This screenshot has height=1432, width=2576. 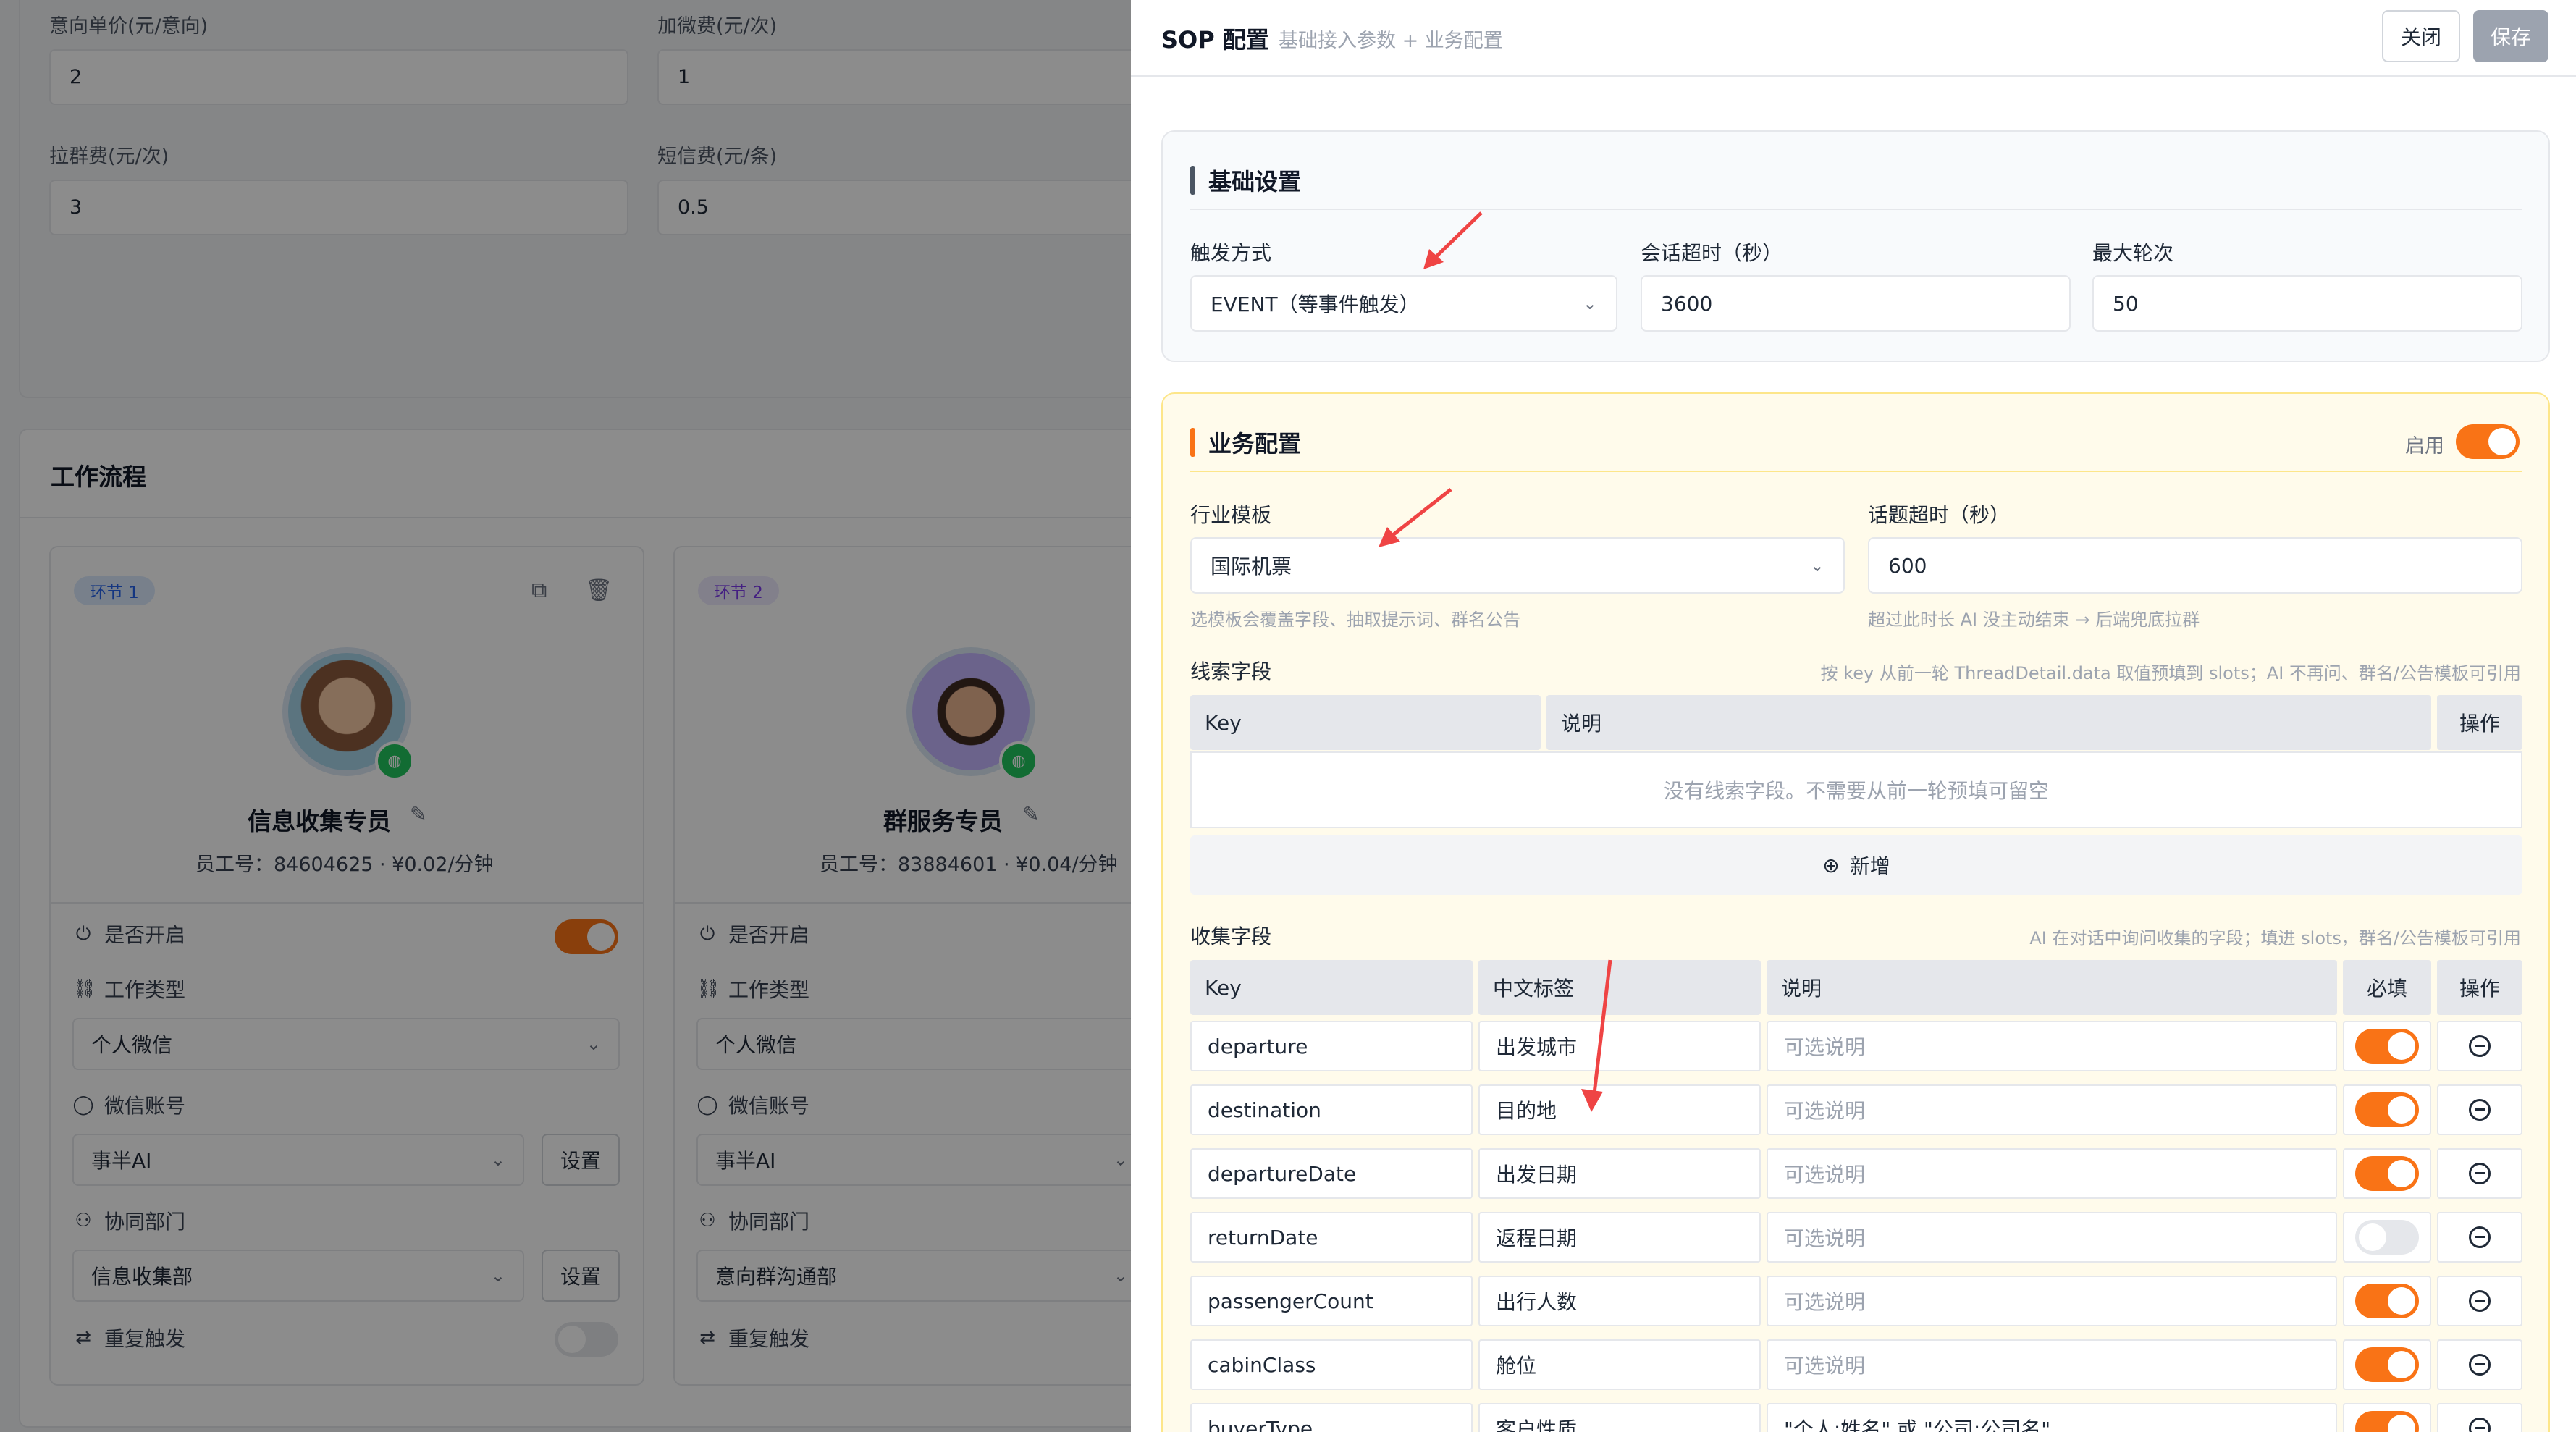 I want to click on clue-header-desc: 说明, so click(x=1988, y=722).